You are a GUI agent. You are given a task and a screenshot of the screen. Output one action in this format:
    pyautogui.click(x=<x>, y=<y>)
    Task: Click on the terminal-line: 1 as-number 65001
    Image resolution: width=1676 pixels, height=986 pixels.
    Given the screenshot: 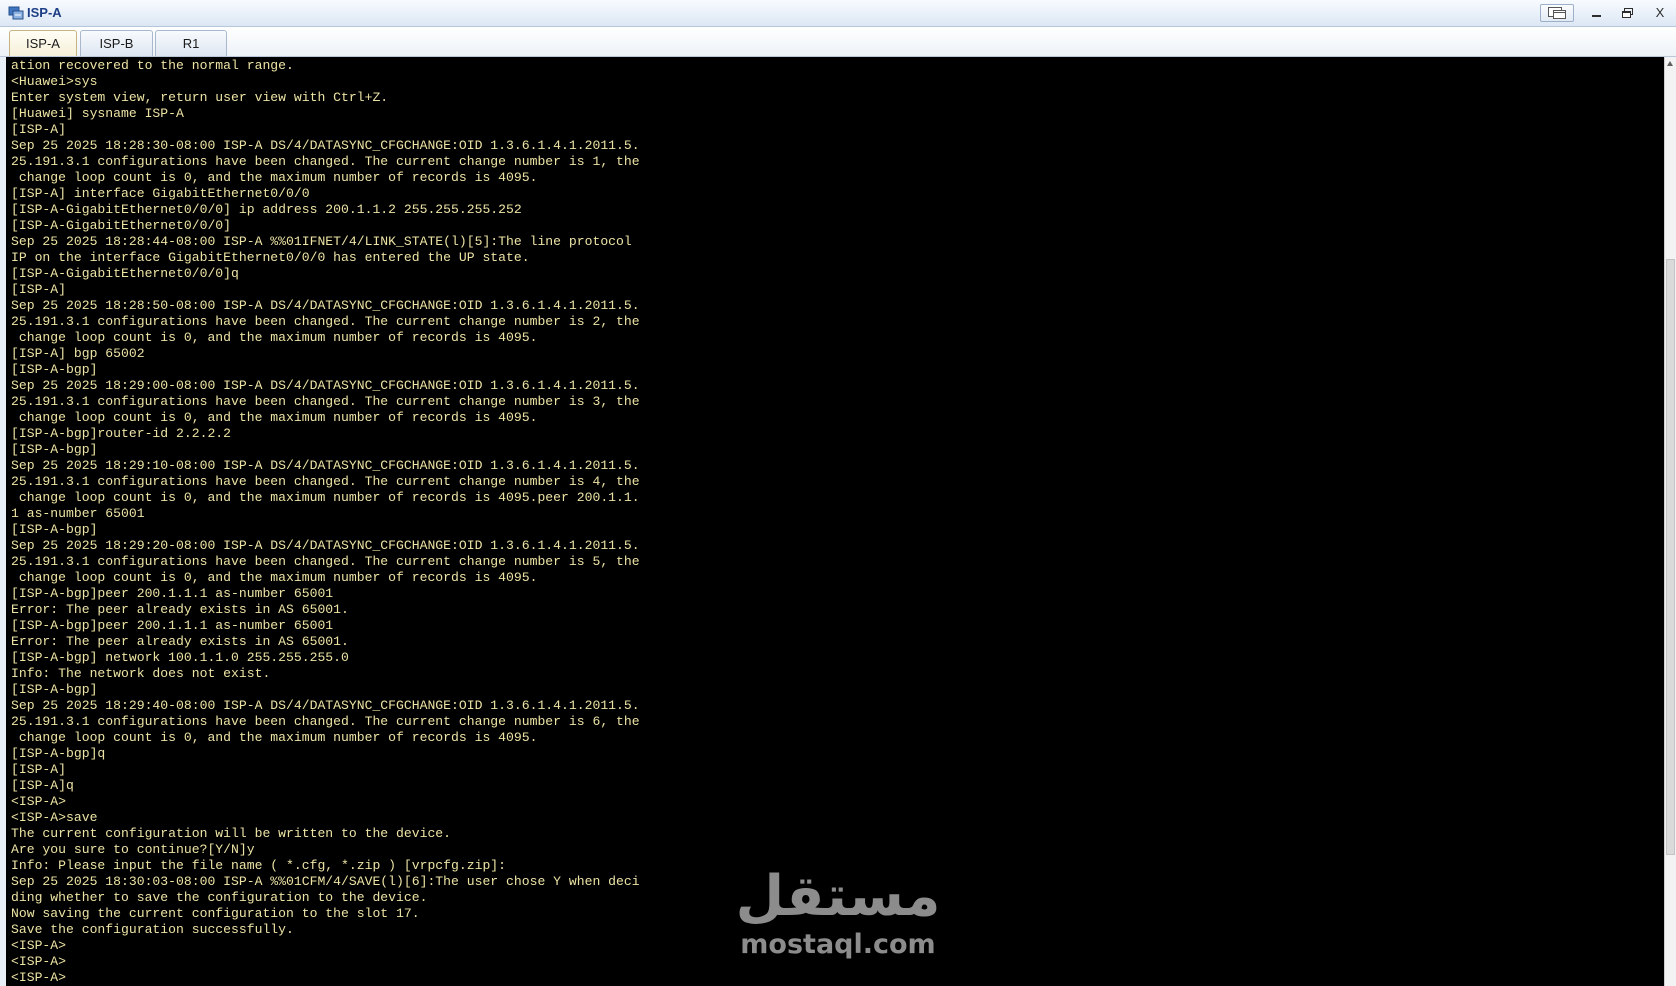 What is the action you would take?
    pyautogui.click(x=78, y=513)
    